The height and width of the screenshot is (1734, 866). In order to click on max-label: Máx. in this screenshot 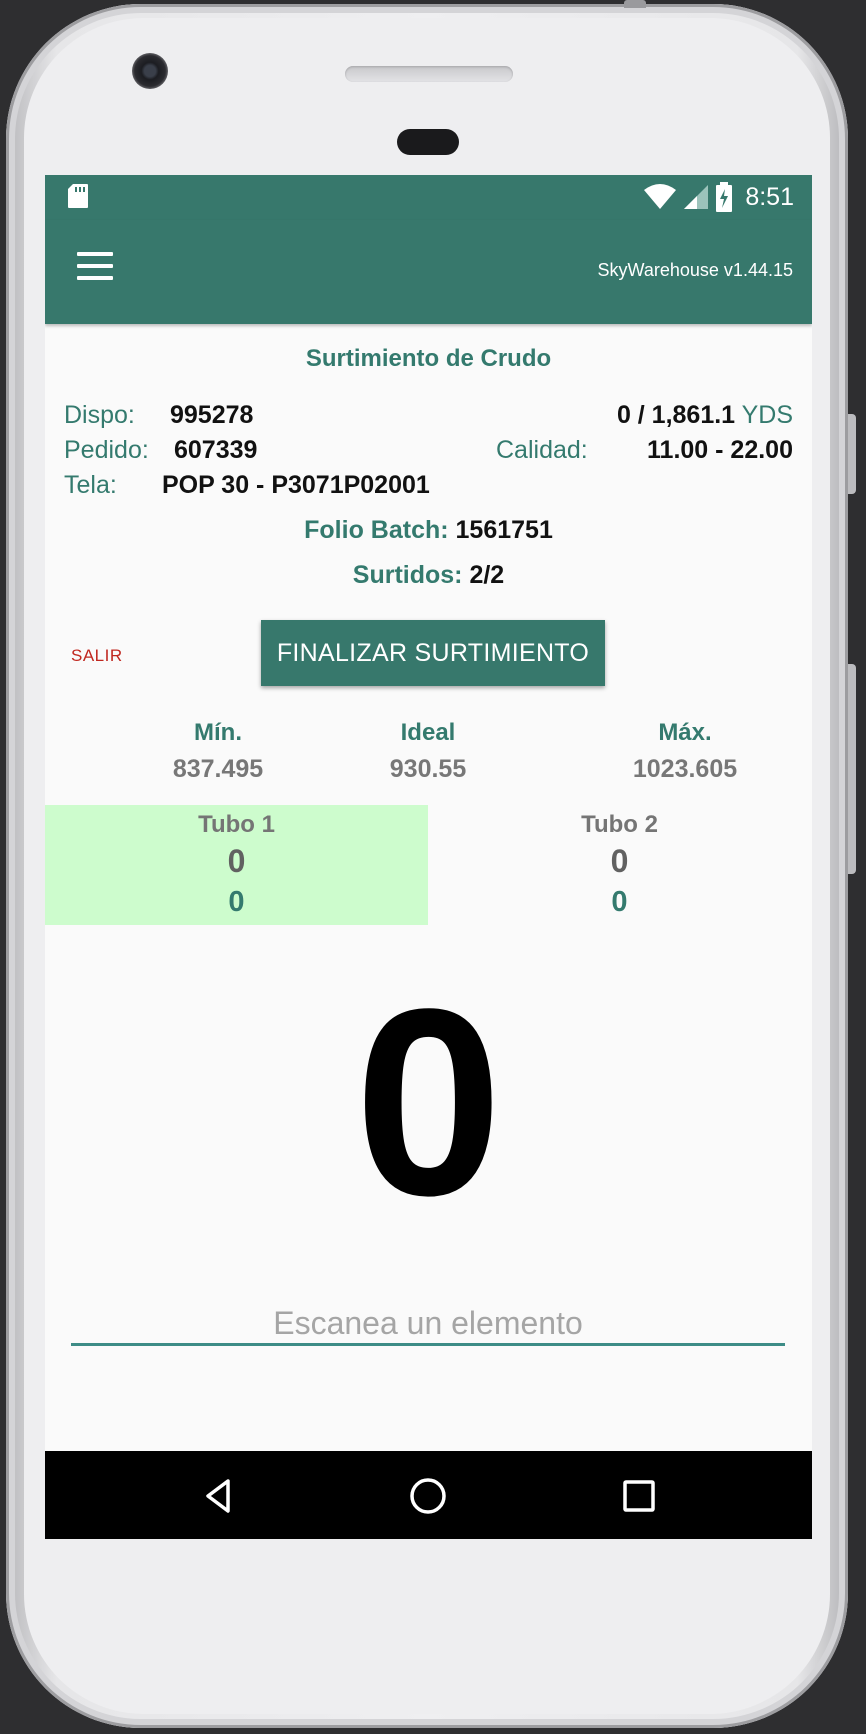, I will do `click(685, 732)`.